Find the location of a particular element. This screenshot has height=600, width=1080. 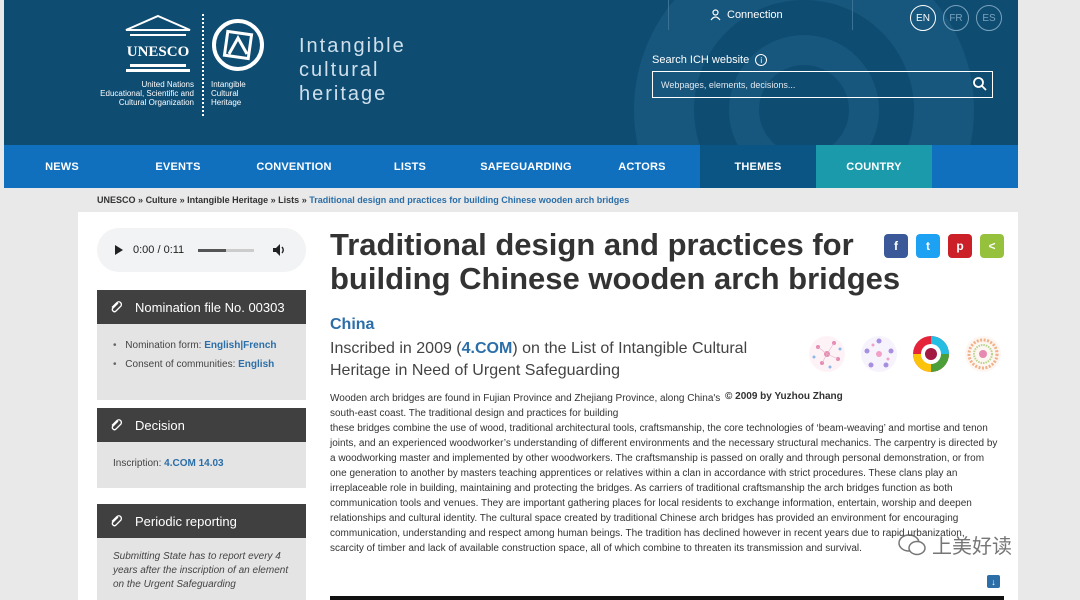

info-icon: i is located at coordinates (761, 60).